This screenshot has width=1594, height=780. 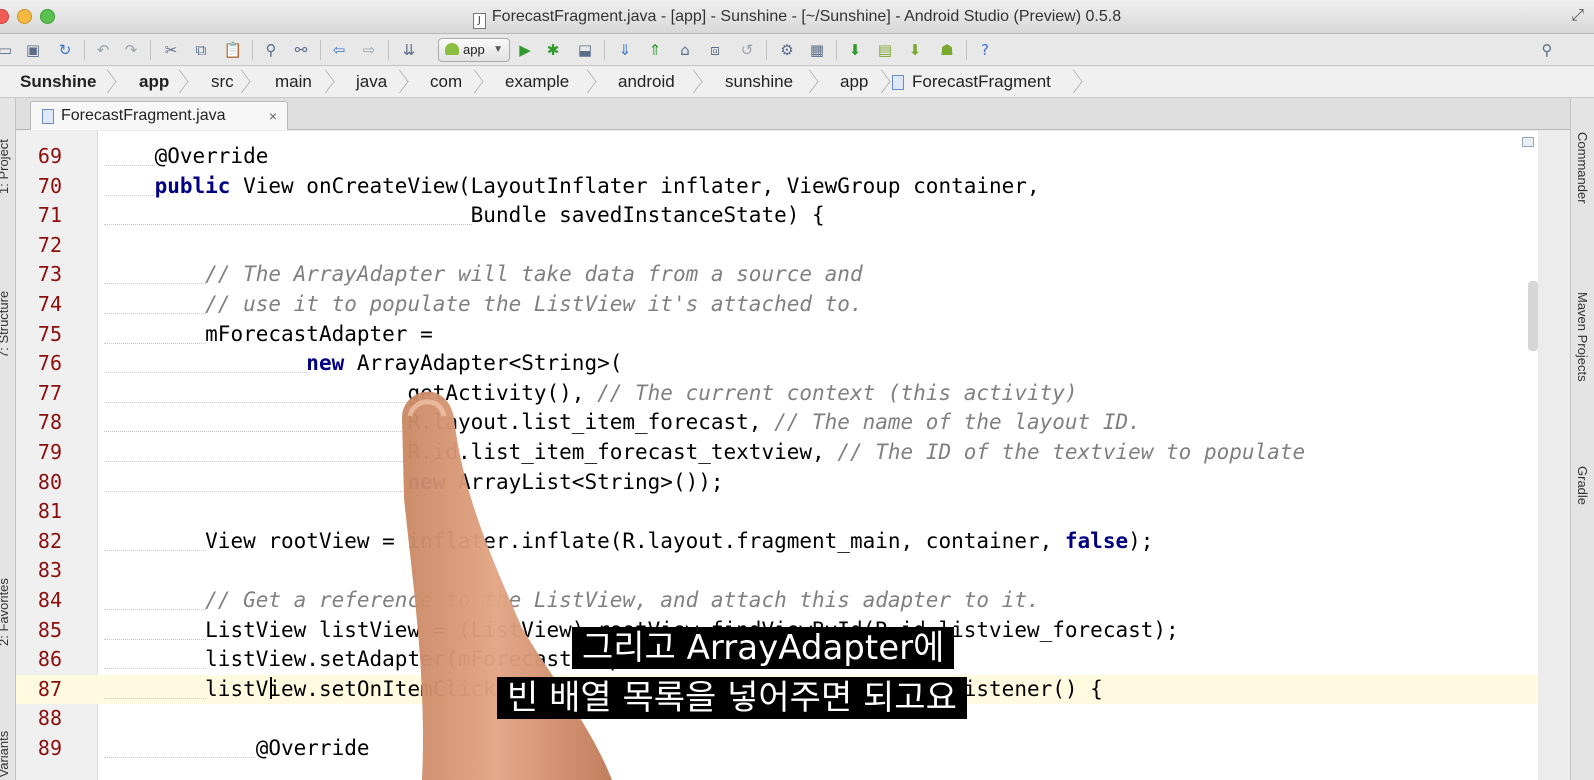 I want to click on breadcrumb-item: java, so click(x=371, y=82).